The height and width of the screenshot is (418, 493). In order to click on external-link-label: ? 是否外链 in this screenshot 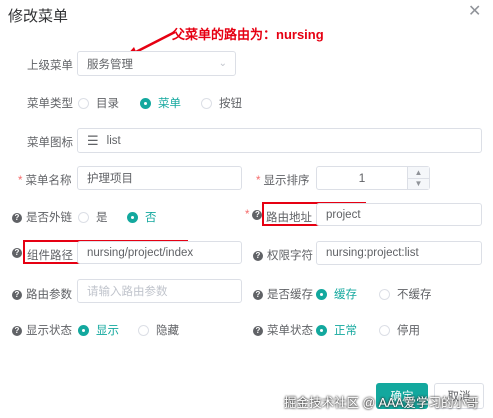, I will do `click(42, 217)`.